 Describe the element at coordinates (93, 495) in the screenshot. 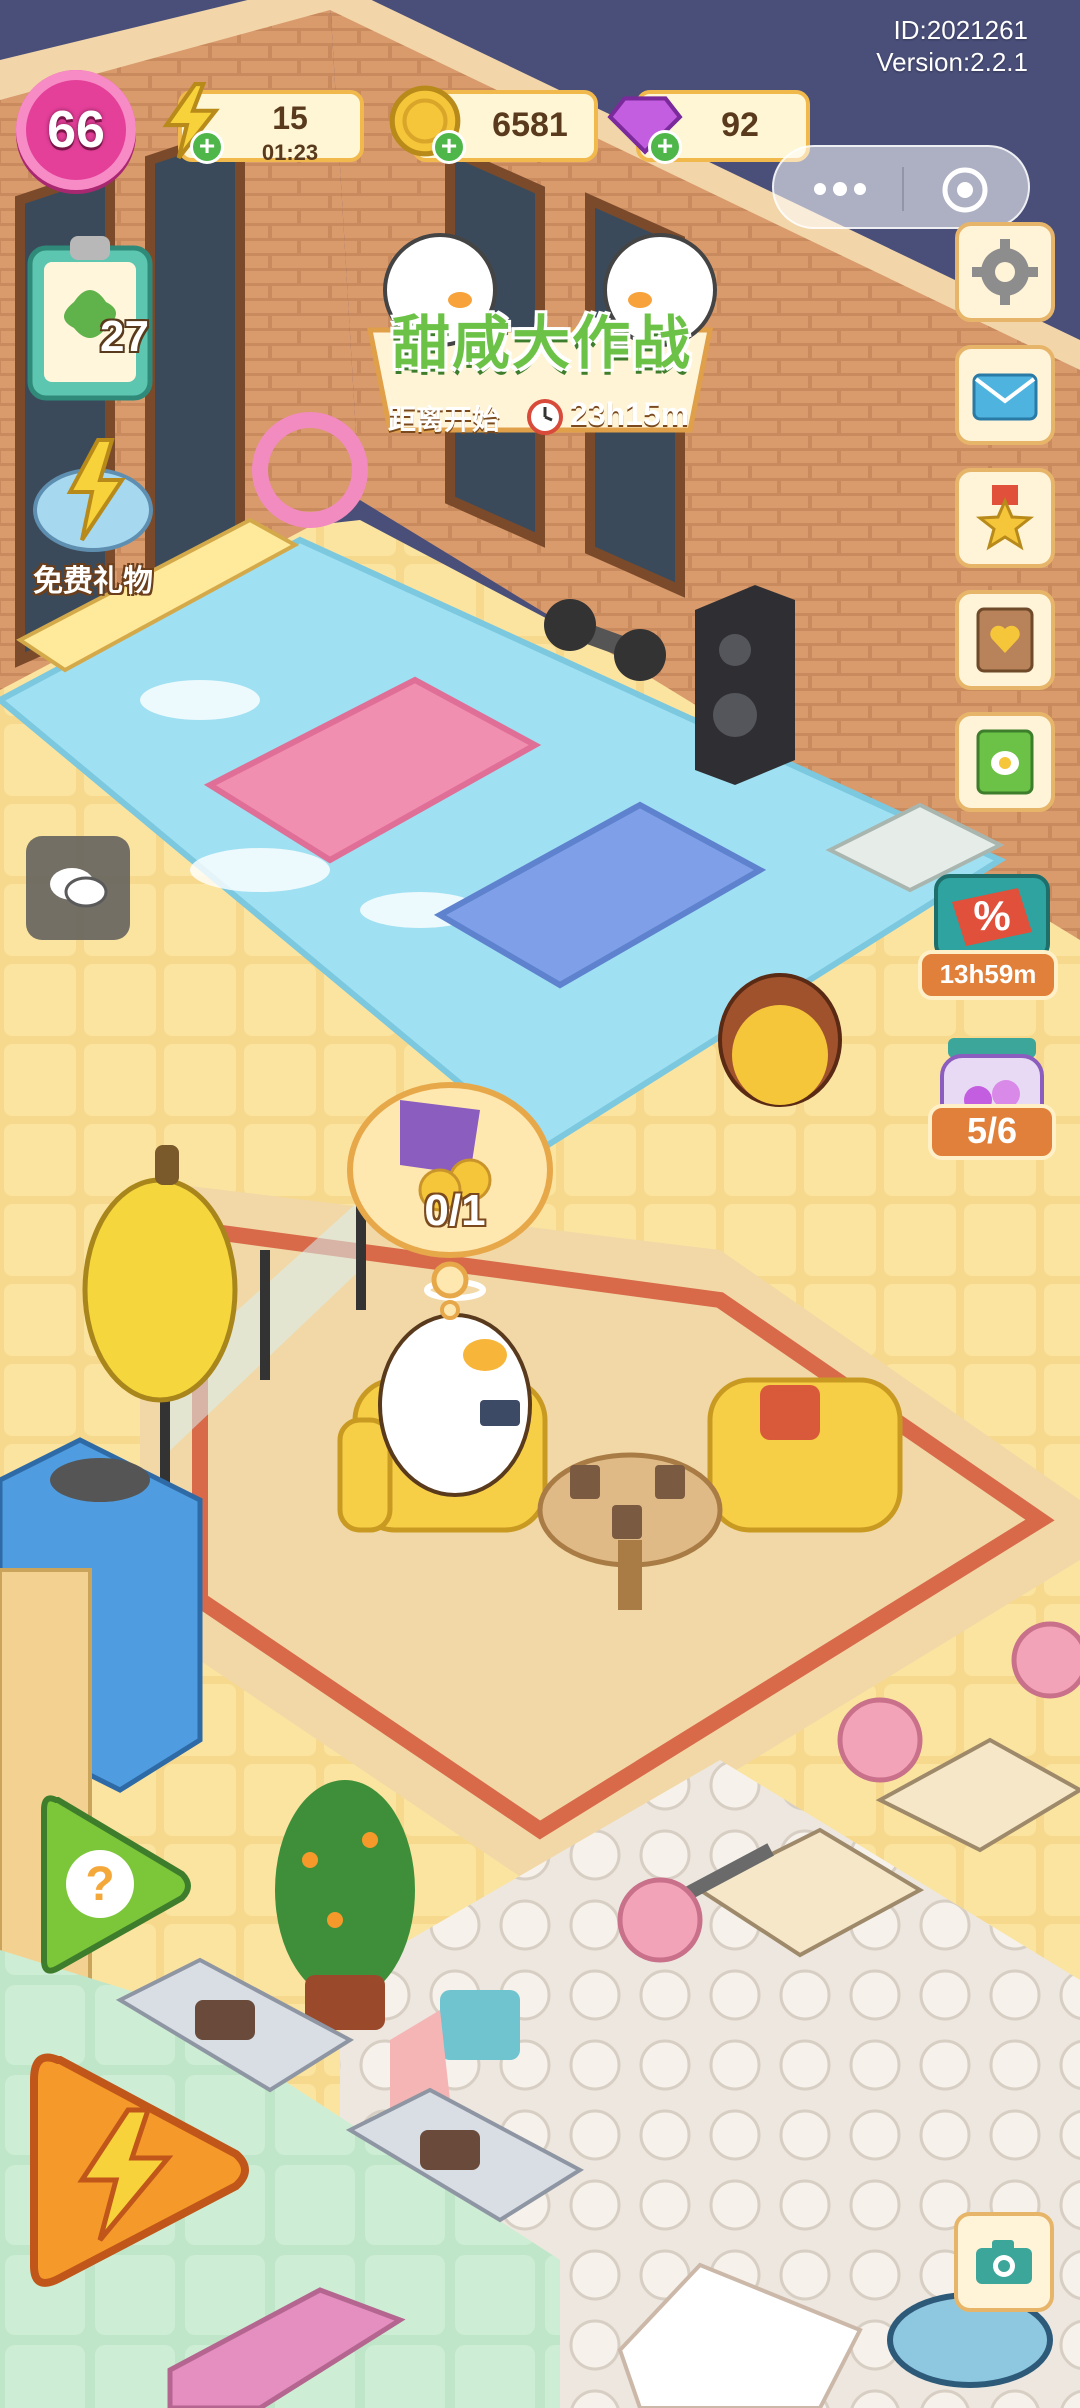

I see `gift-lightning-icon` at that location.